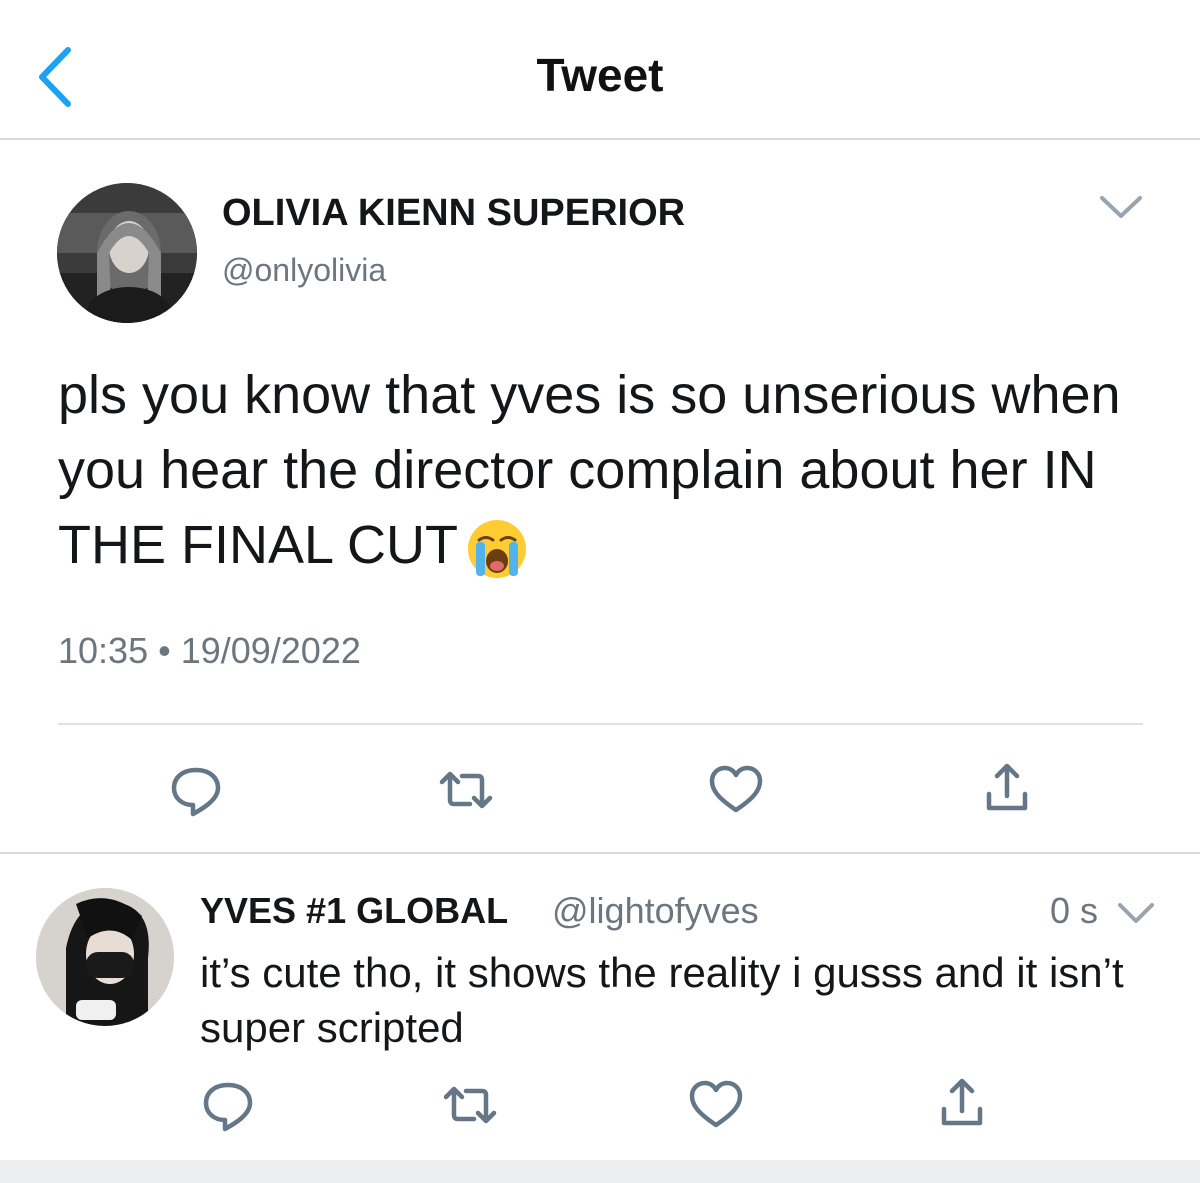  What do you see at coordinates (600, 139) in the screenshot?
I see `header-divider` at bounding box center [600, 139].